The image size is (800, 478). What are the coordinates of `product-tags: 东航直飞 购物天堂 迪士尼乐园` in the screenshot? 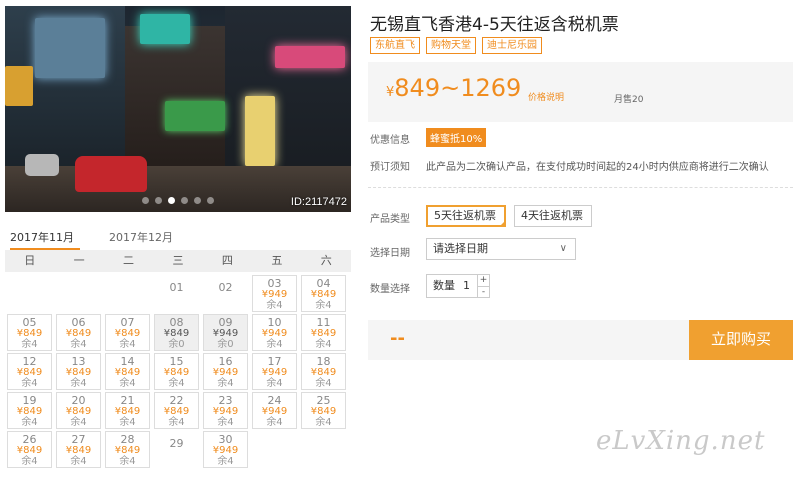 It's located at (456, 45).